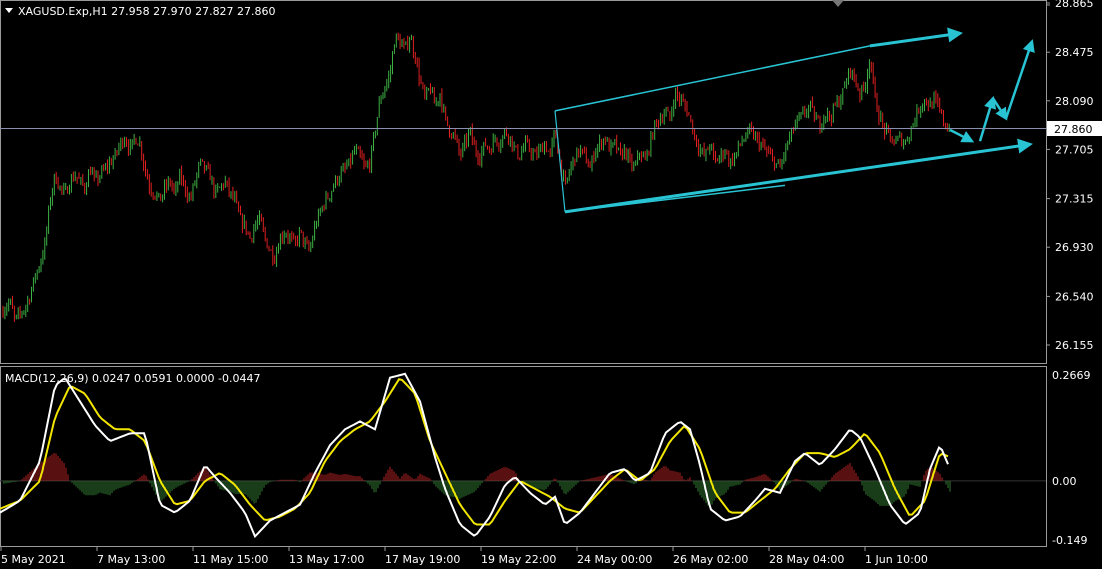 The width and height of the screenshot is (1102, 569). Describe the element at coordinates (230, 559) in the screenshot. I see `time-tick-label: 11 May 15:00` at that location.